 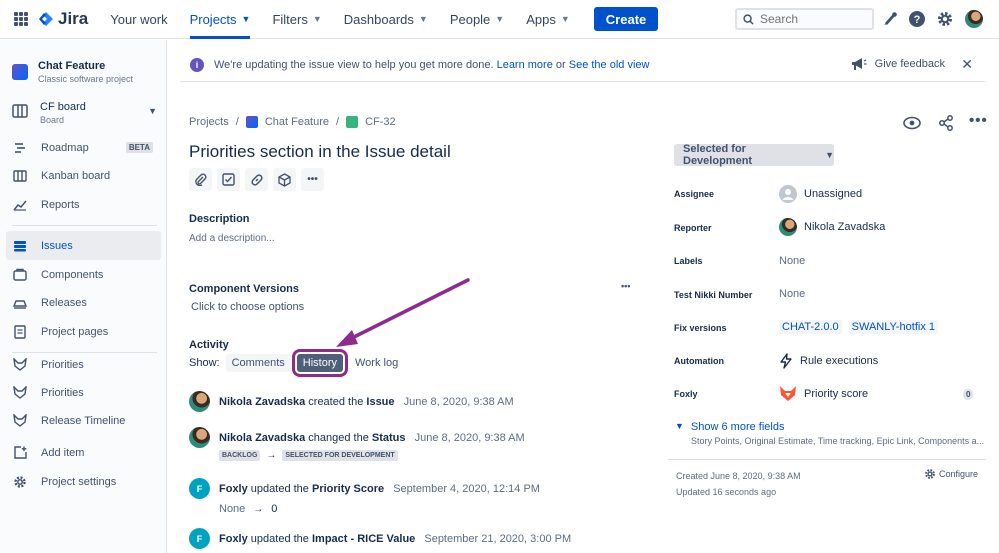 What do you see at coordinates (626, 19) in the screenshot?
I see `create-button: Create` at bounding box center [626, 19].